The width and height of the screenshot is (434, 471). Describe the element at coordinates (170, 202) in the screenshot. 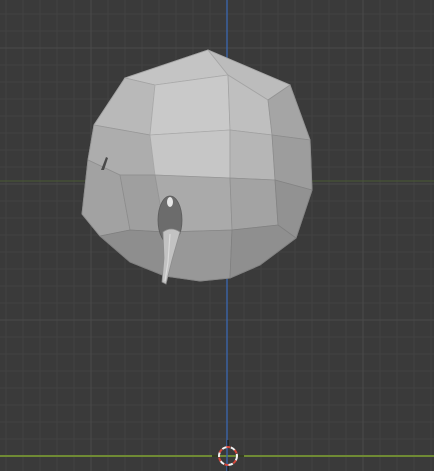

I see `beak-highlight` at that location.